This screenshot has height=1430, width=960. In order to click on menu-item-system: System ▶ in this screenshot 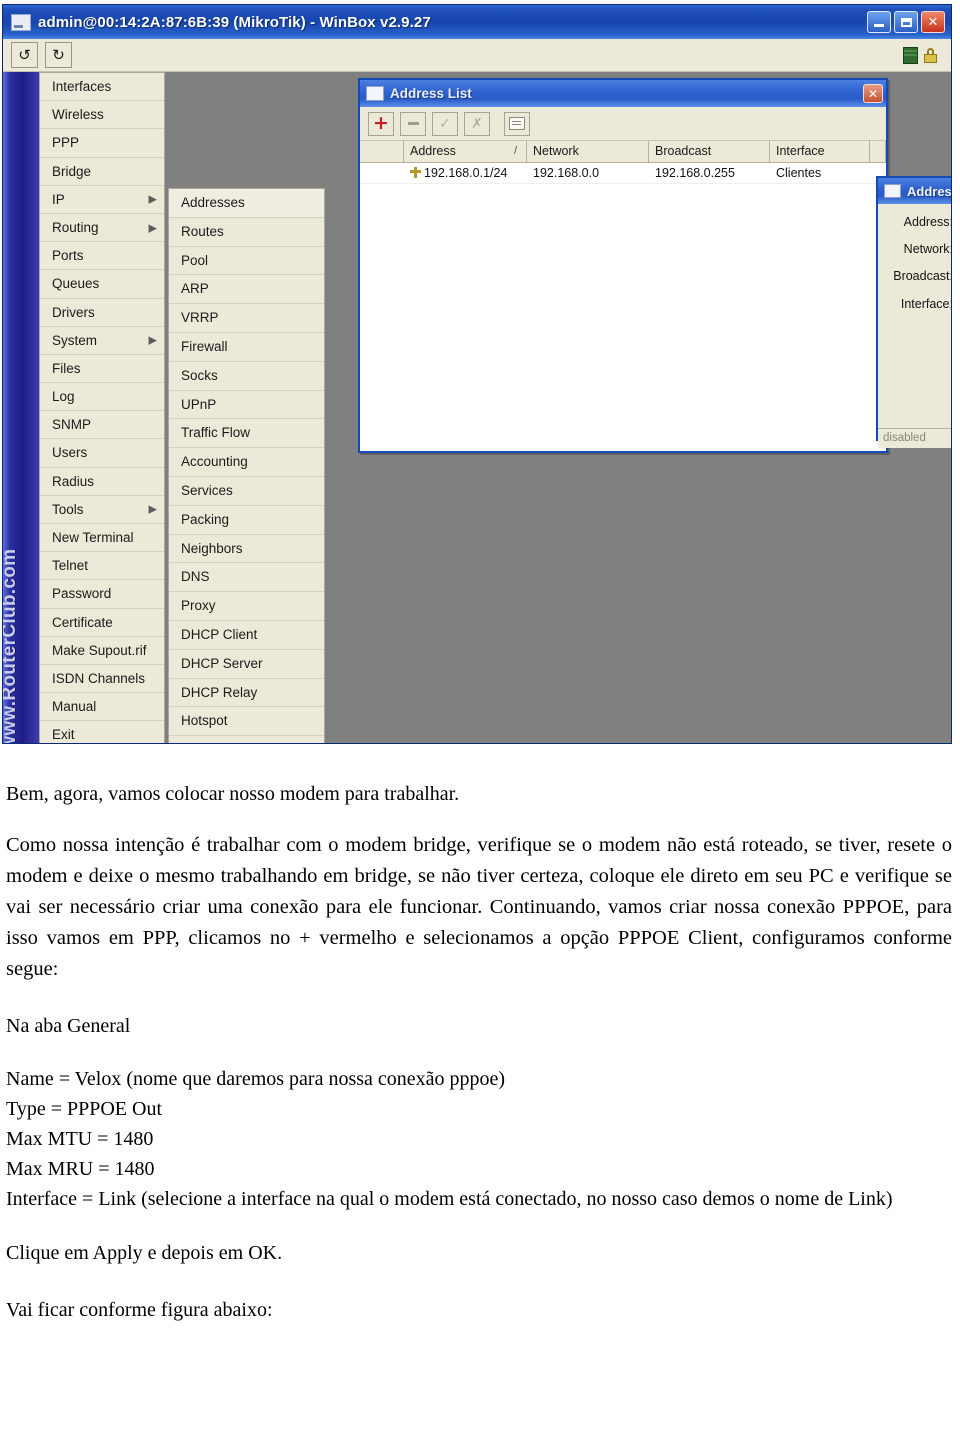, I will do `click(102, 341)`.